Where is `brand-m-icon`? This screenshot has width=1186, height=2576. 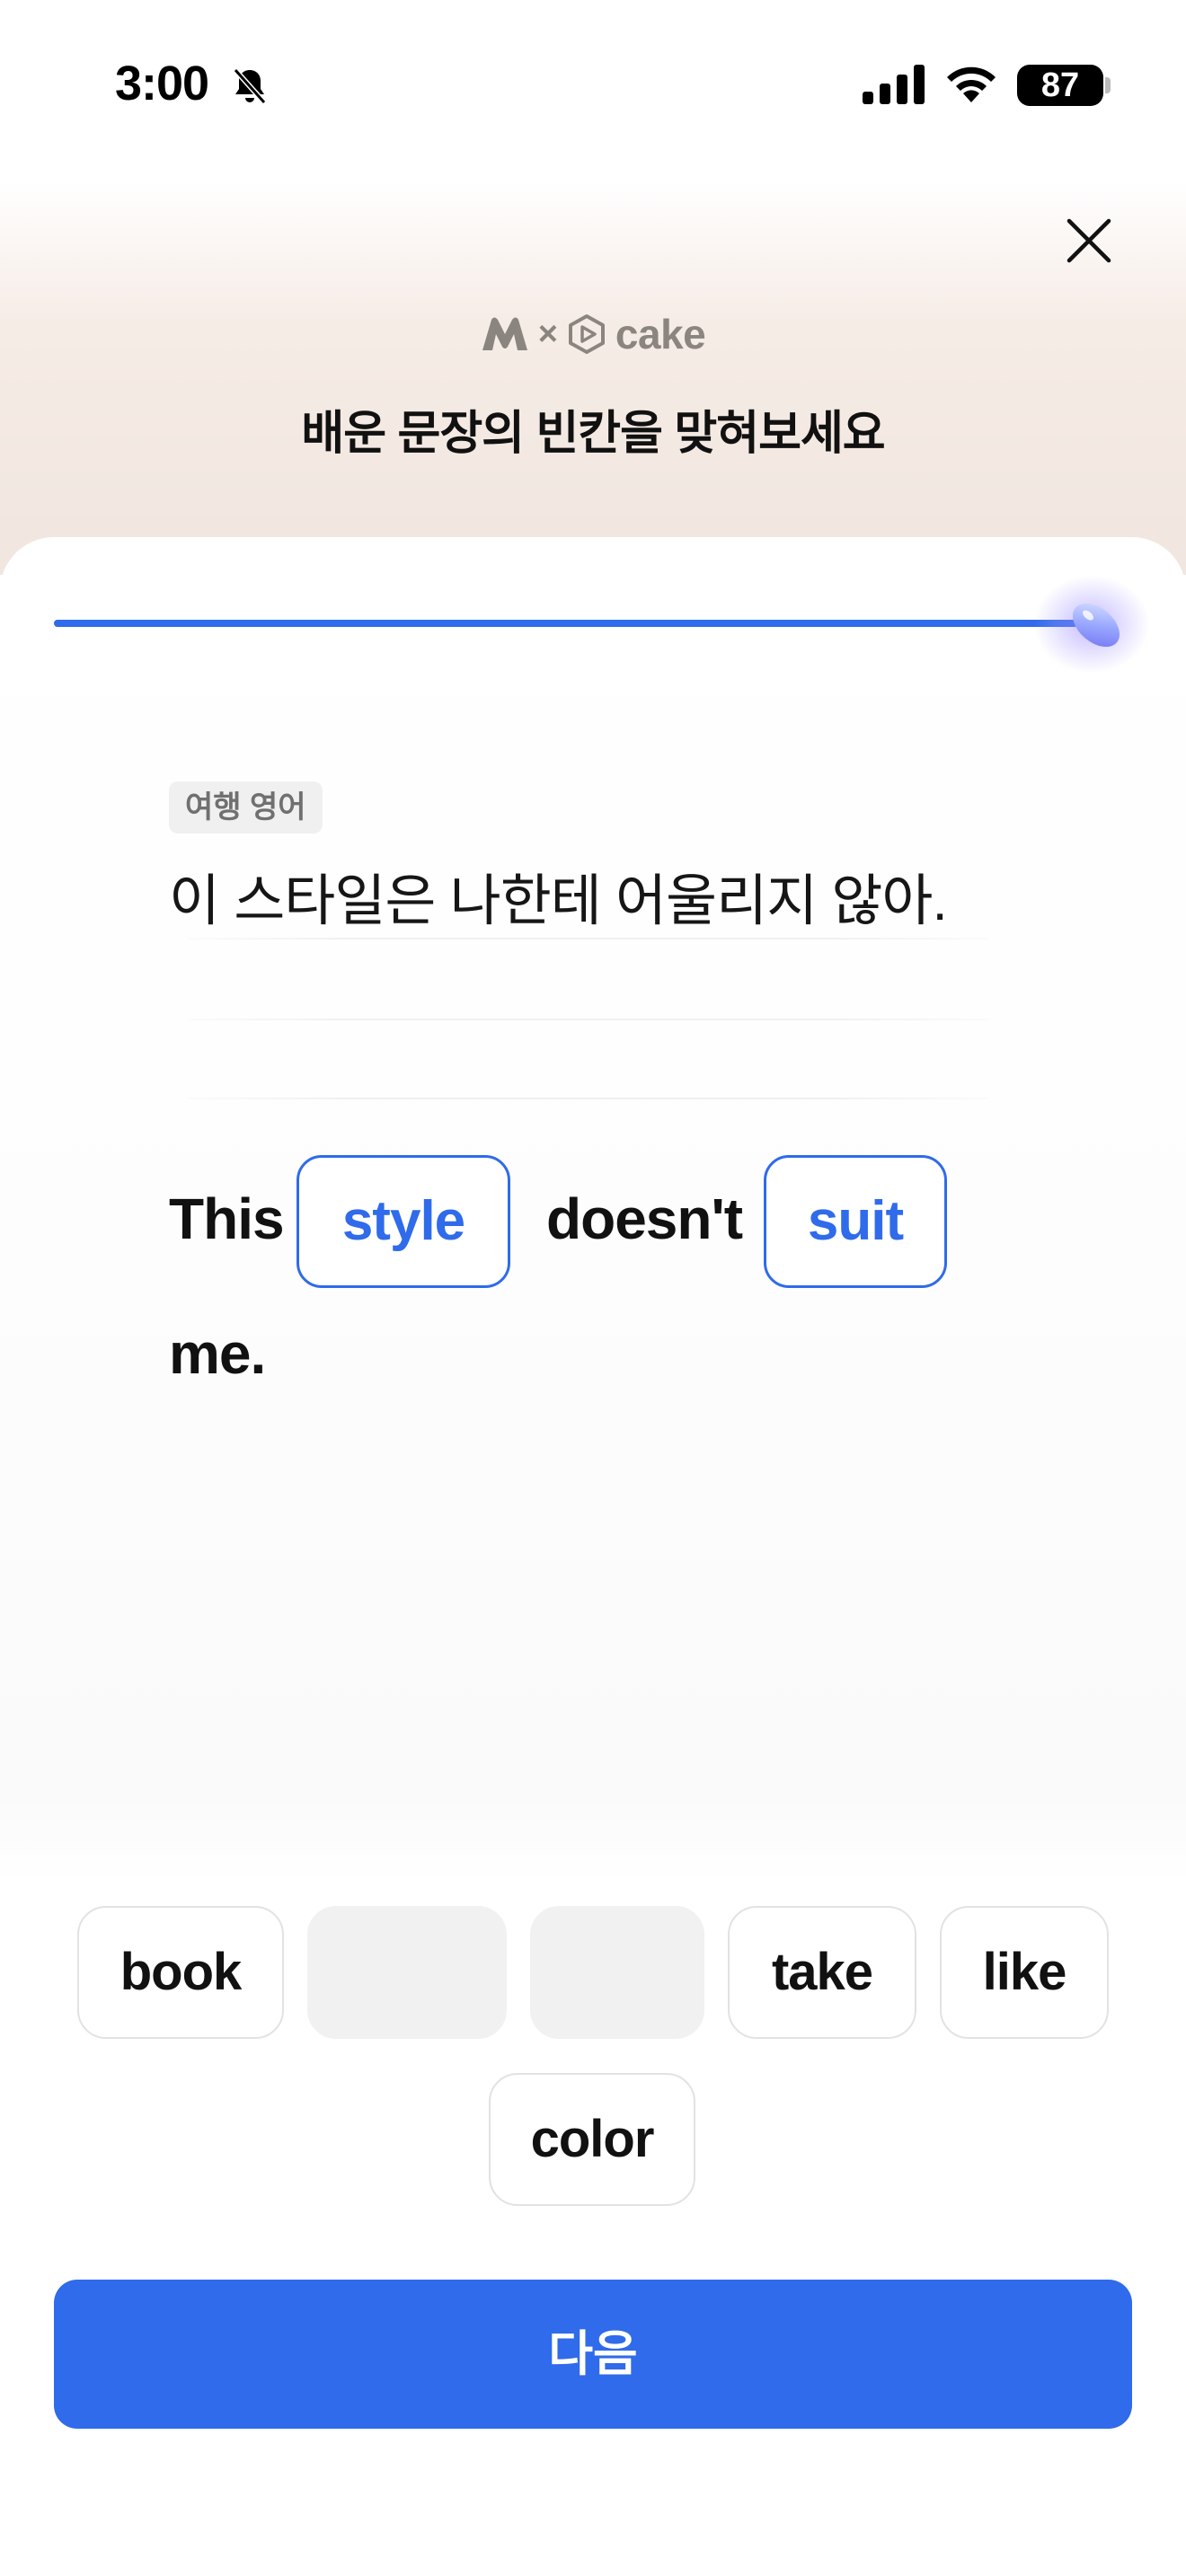 brand-m-icon is located at coordinates (504, 333).